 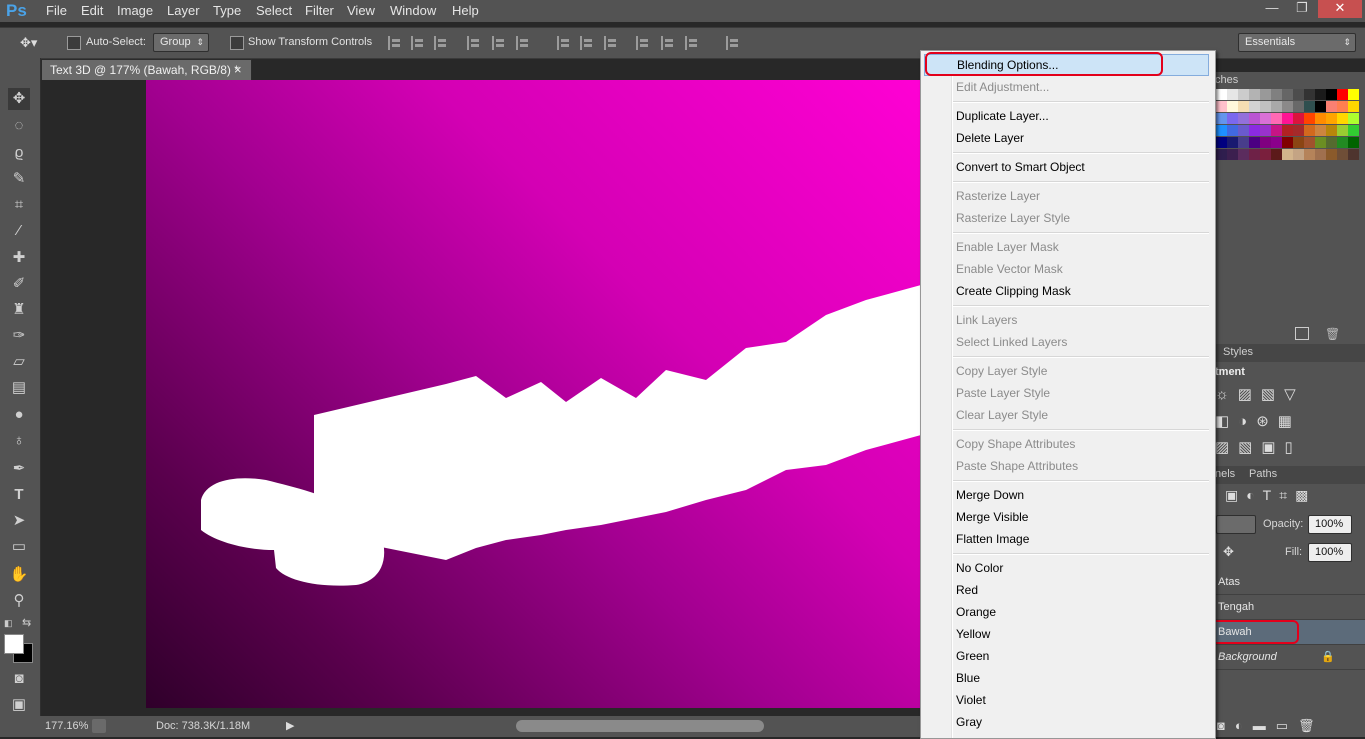 What do you see at coordinates (1228, 552) in the screenshot?
I see `lock-position-icon: ✥` at bounding box center [1228, 552].